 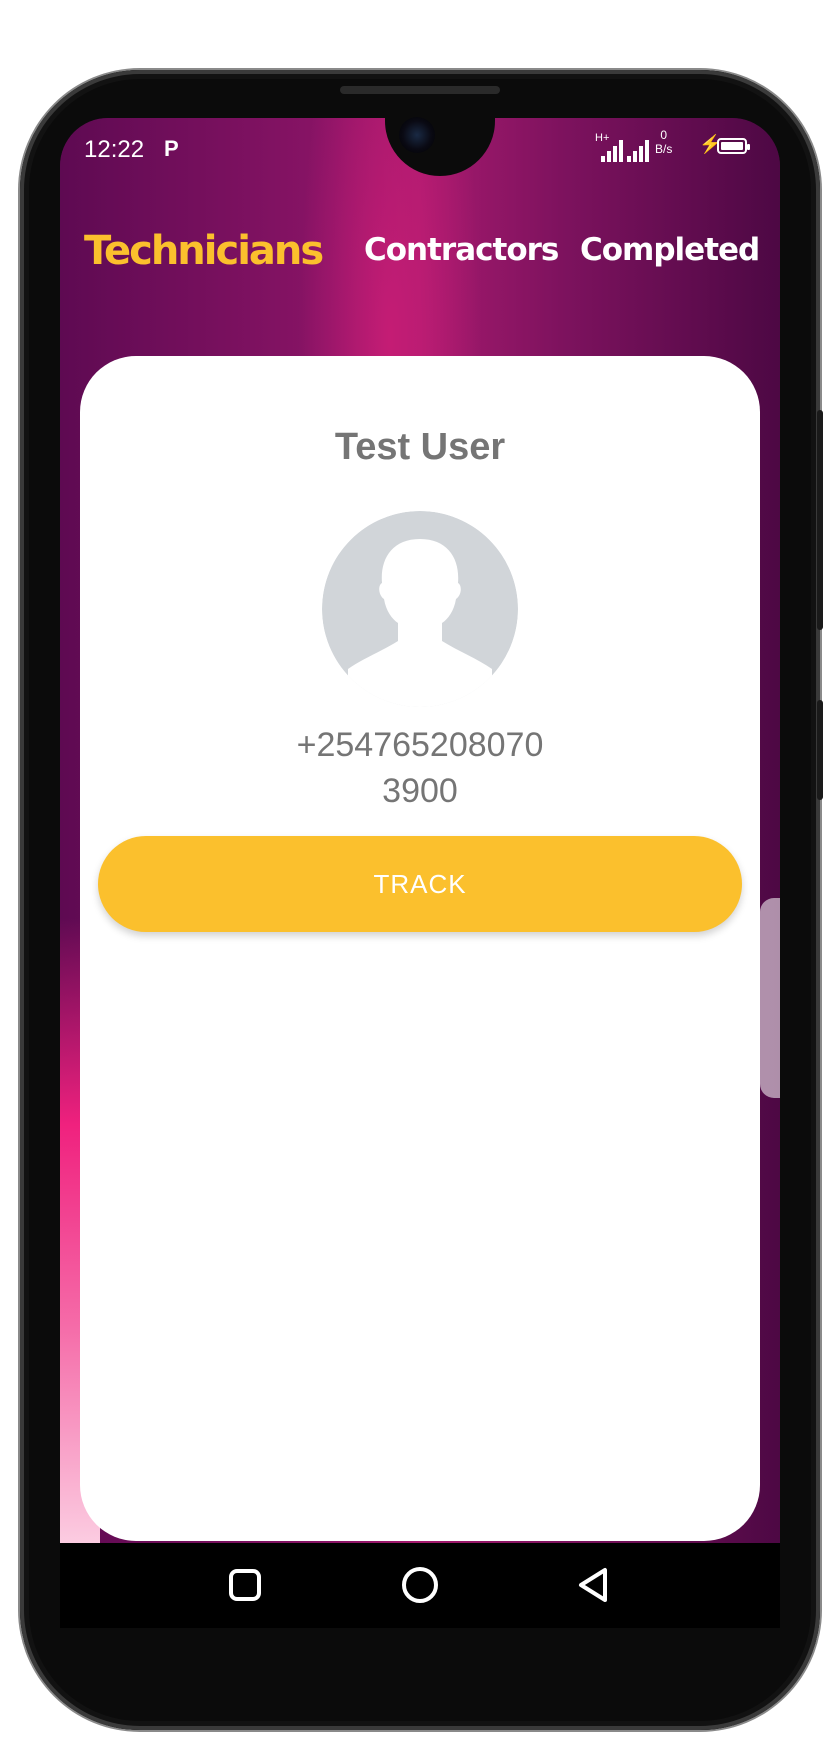 I want to click on data-rate: 0 B/s, so click(x=663, y=142).